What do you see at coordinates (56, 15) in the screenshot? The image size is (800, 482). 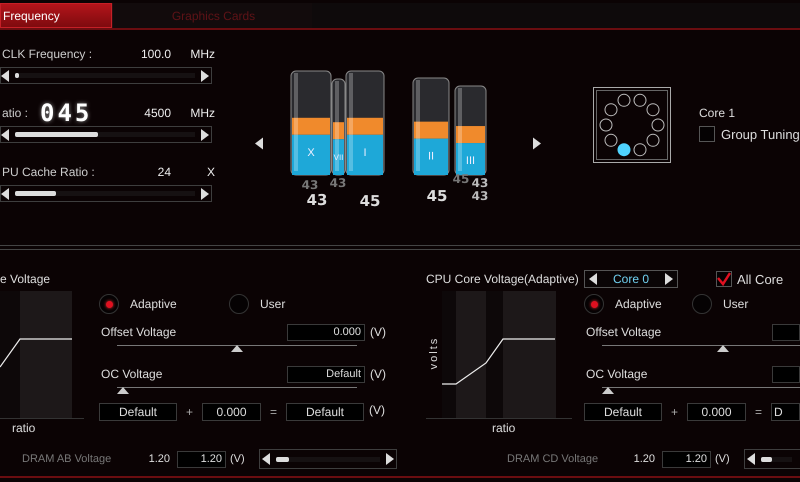 I see `tab: Frequency` at bounding box center [56, 15].